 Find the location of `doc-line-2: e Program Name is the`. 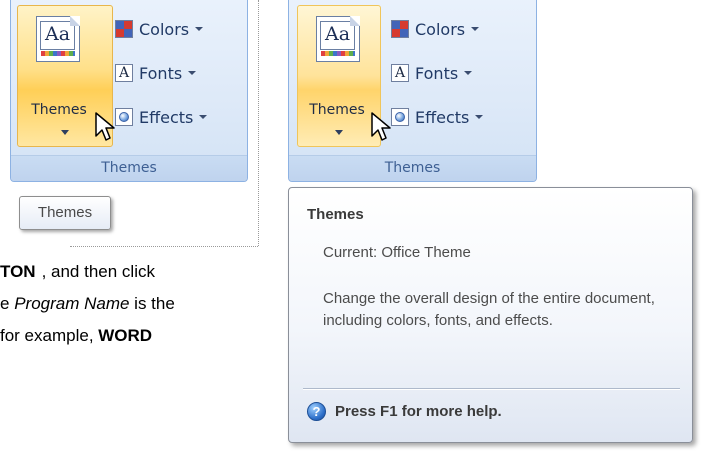

doc-line-2: e Program Name is the is located at coordinates (87, 304).